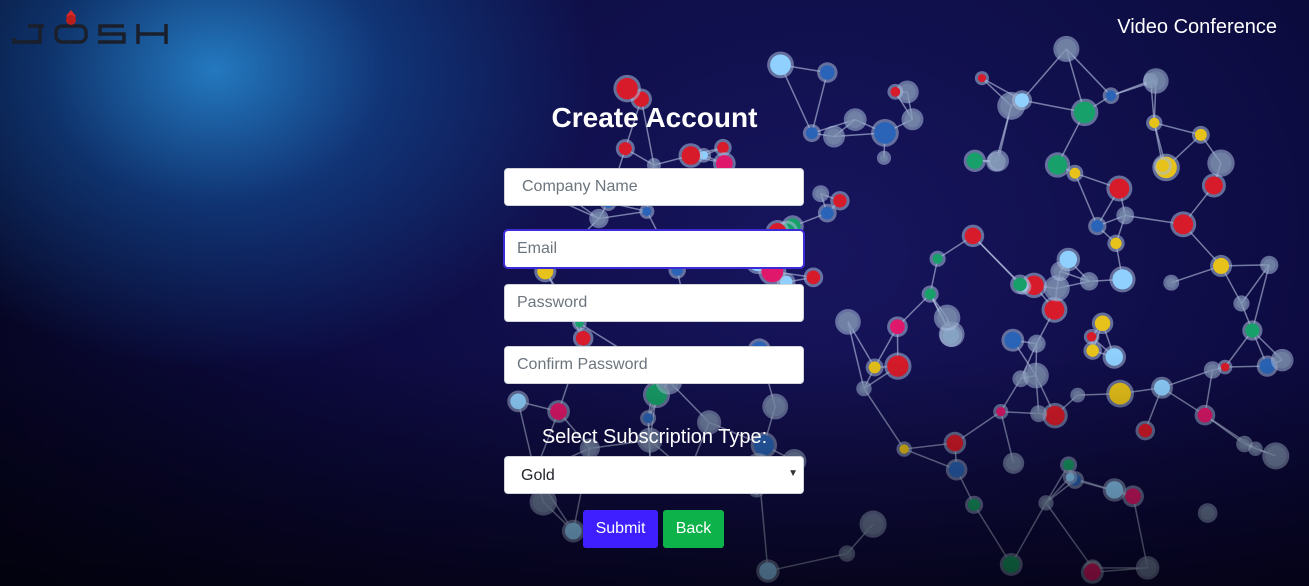 The image size is (1309, 586). What do you see at coordinates (620, 529) in the screenshot?
I see `submit-button: Submit` at bounding box center [620, 529].